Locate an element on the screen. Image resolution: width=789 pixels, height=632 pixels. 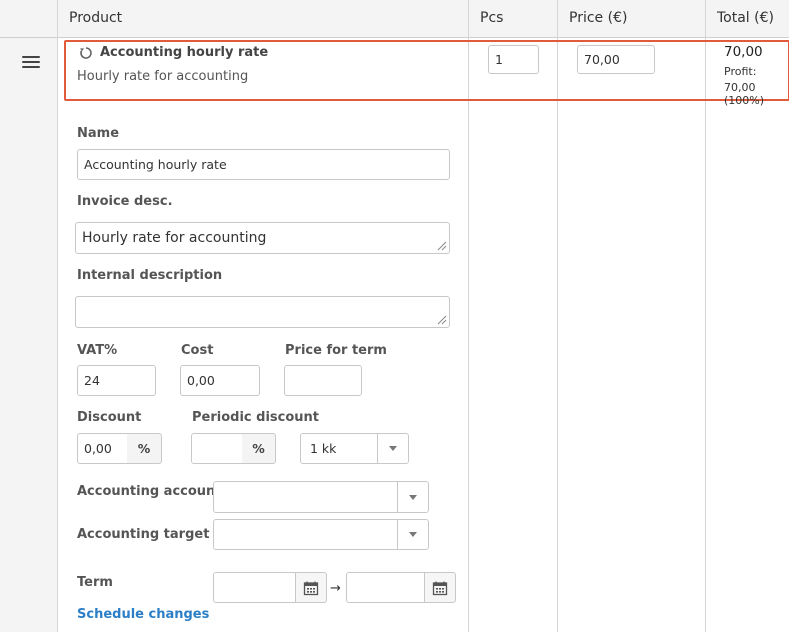
row-product-title: Accounting hourly rate is located at coordinates (184, 52).